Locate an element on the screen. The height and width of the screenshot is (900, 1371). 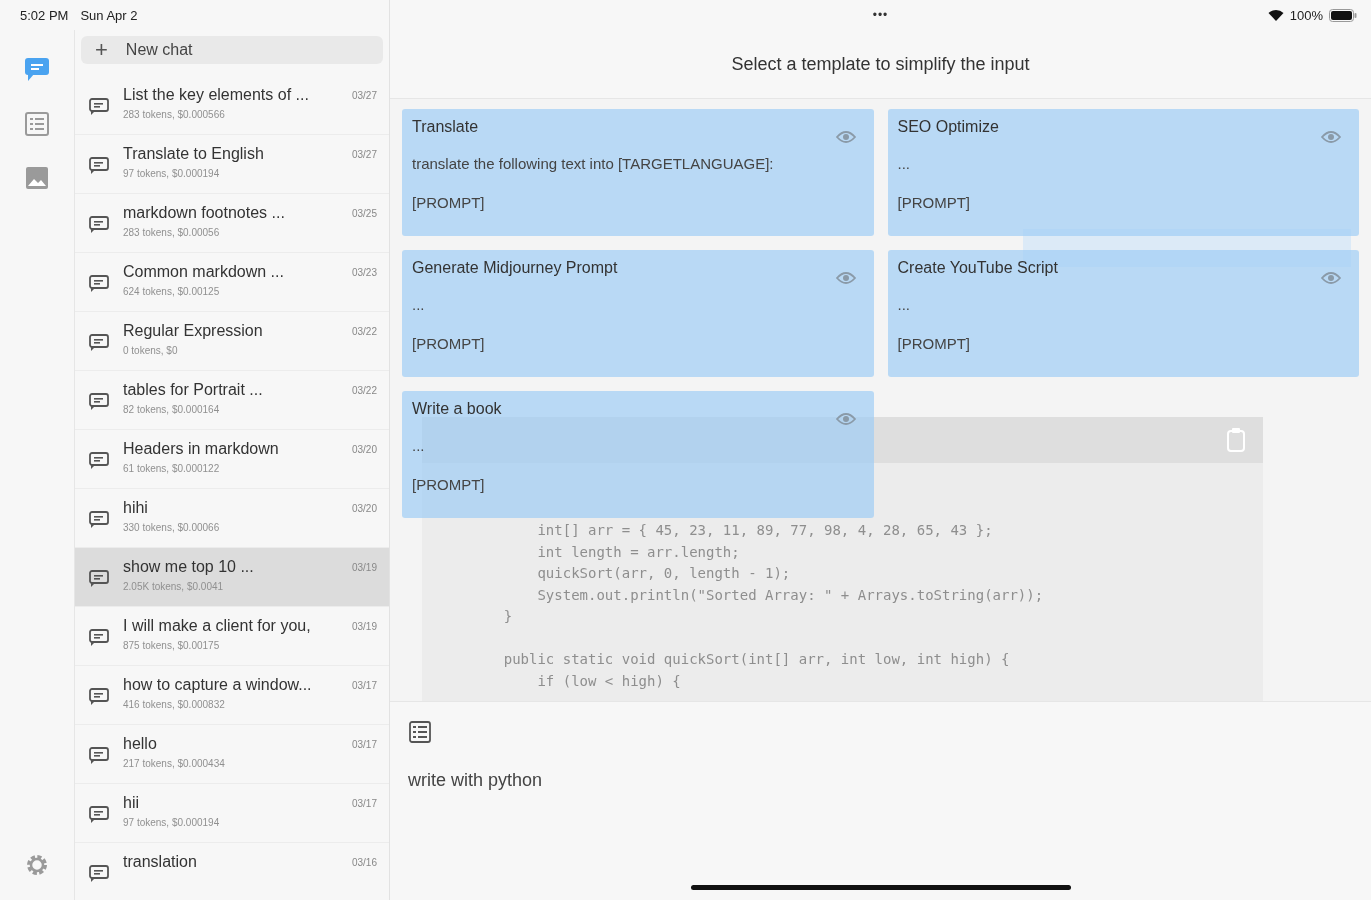
status-time: 5:02 PM is located at coordinates (44, 15).